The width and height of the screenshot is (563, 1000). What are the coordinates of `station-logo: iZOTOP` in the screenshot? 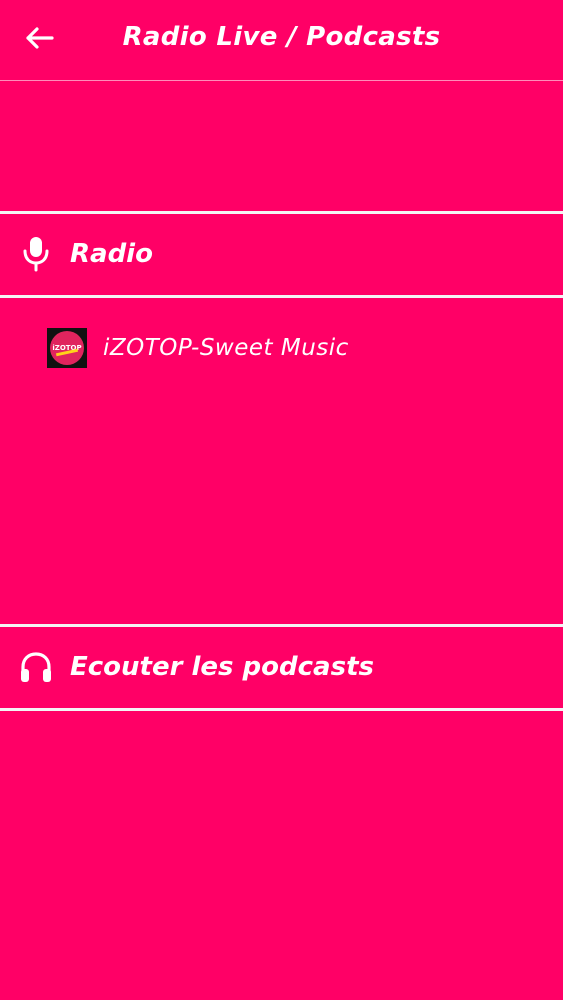 It's located at (67, 348).